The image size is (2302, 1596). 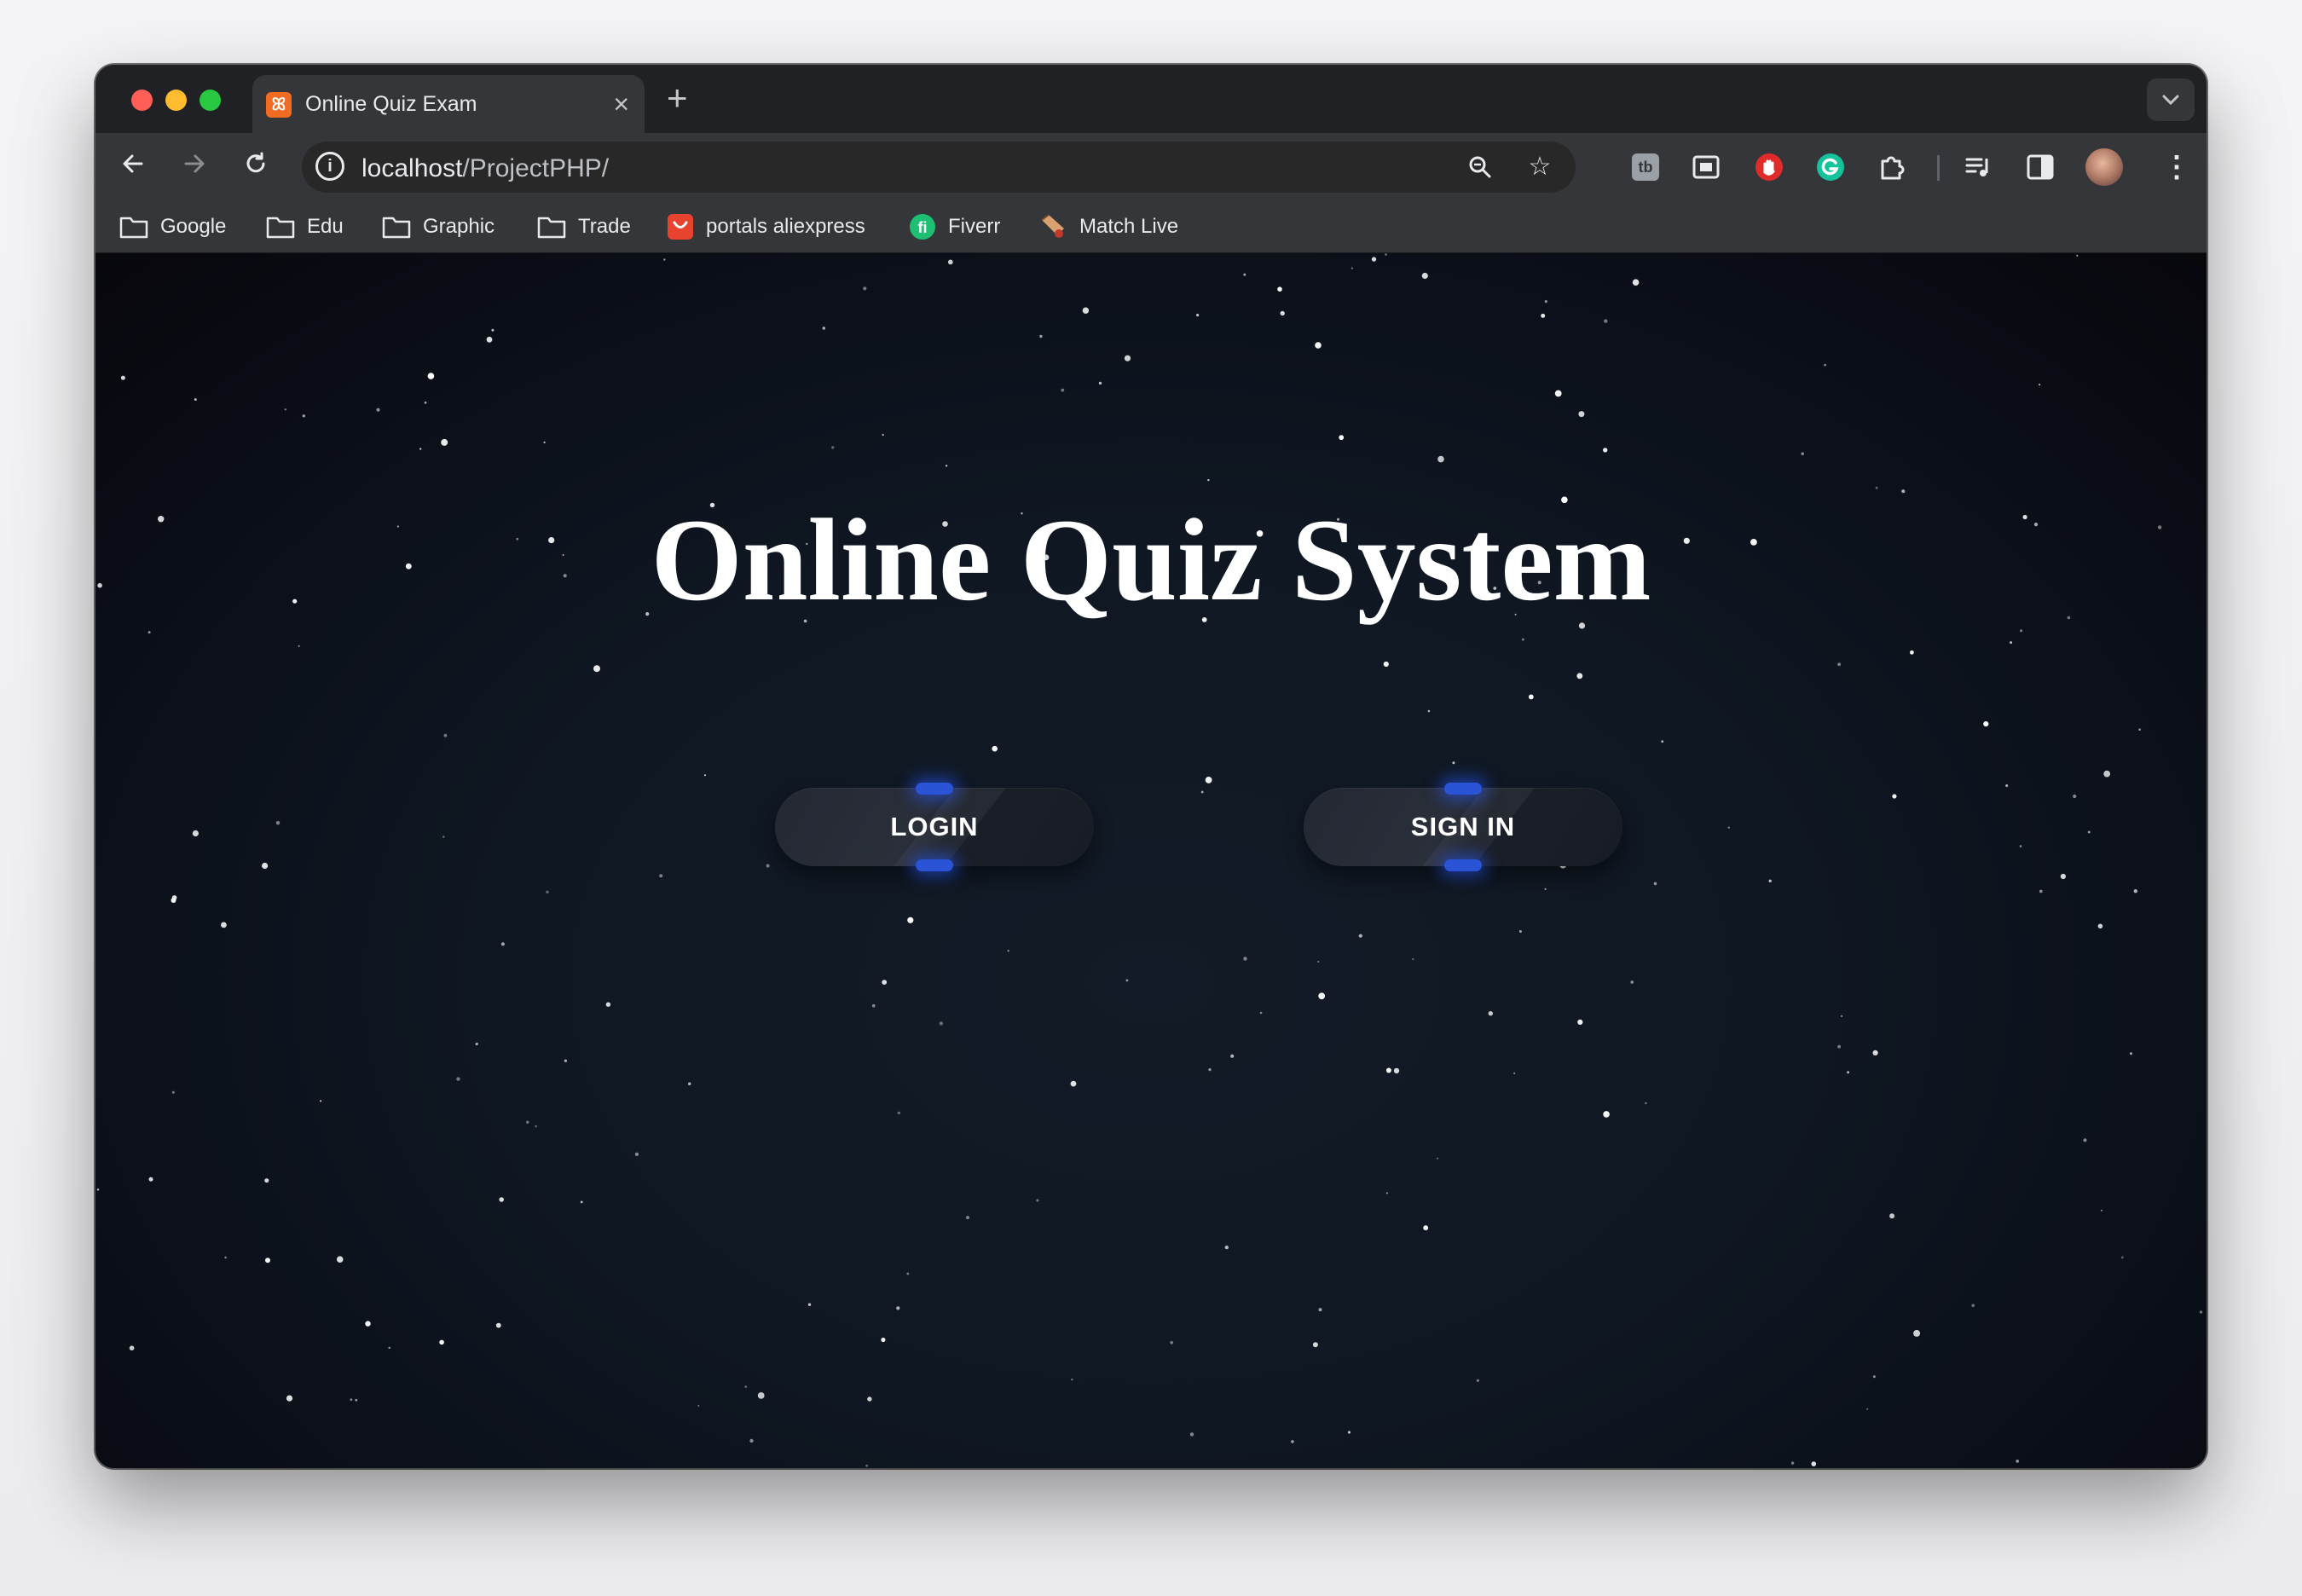 What do you see at coordinates (2104, 167) in the screenshot?
I see `profile-avatar` at bounding box center [2104, 167].